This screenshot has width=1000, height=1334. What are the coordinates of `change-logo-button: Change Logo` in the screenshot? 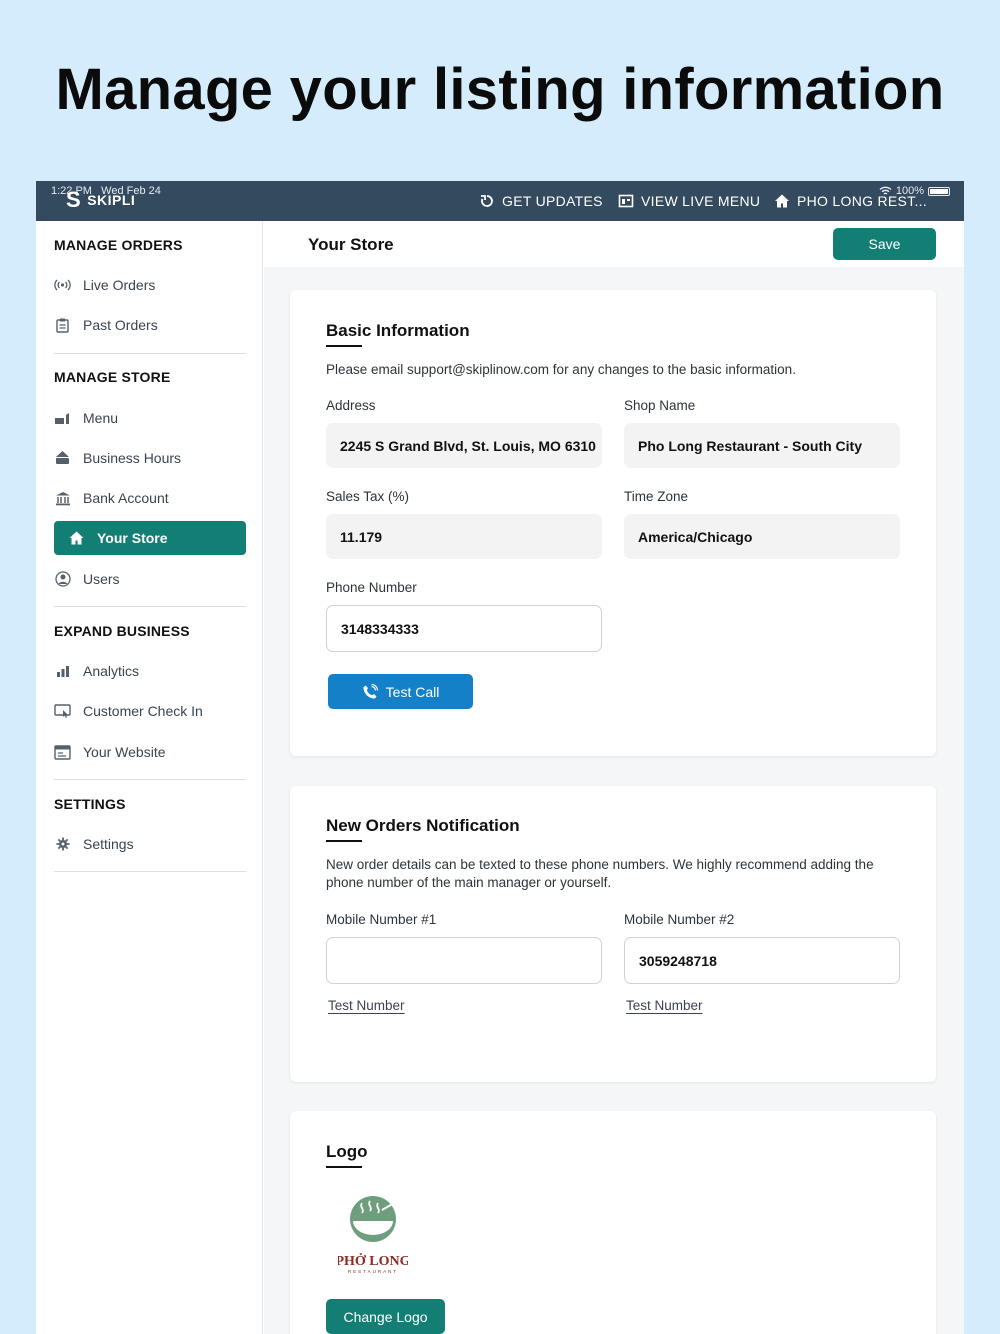 It's located at (385, 1316).